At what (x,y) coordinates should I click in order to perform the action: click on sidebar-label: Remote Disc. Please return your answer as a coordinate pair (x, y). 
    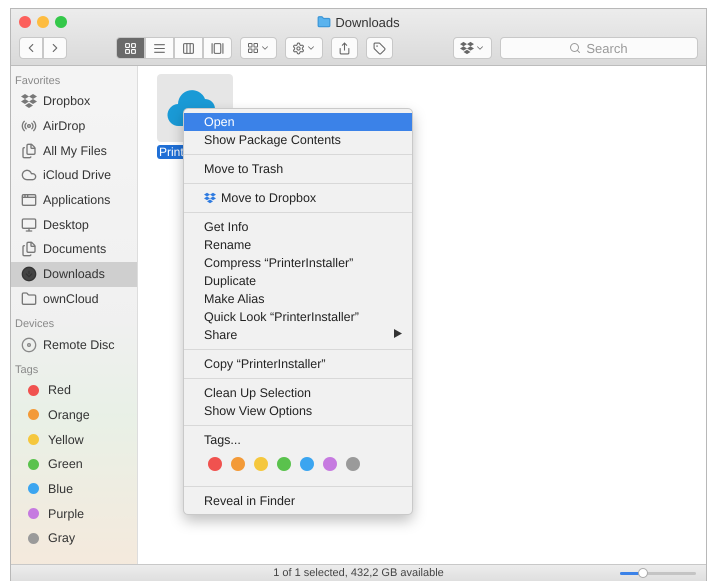
    Looking at the image, I should click on (79, 345).